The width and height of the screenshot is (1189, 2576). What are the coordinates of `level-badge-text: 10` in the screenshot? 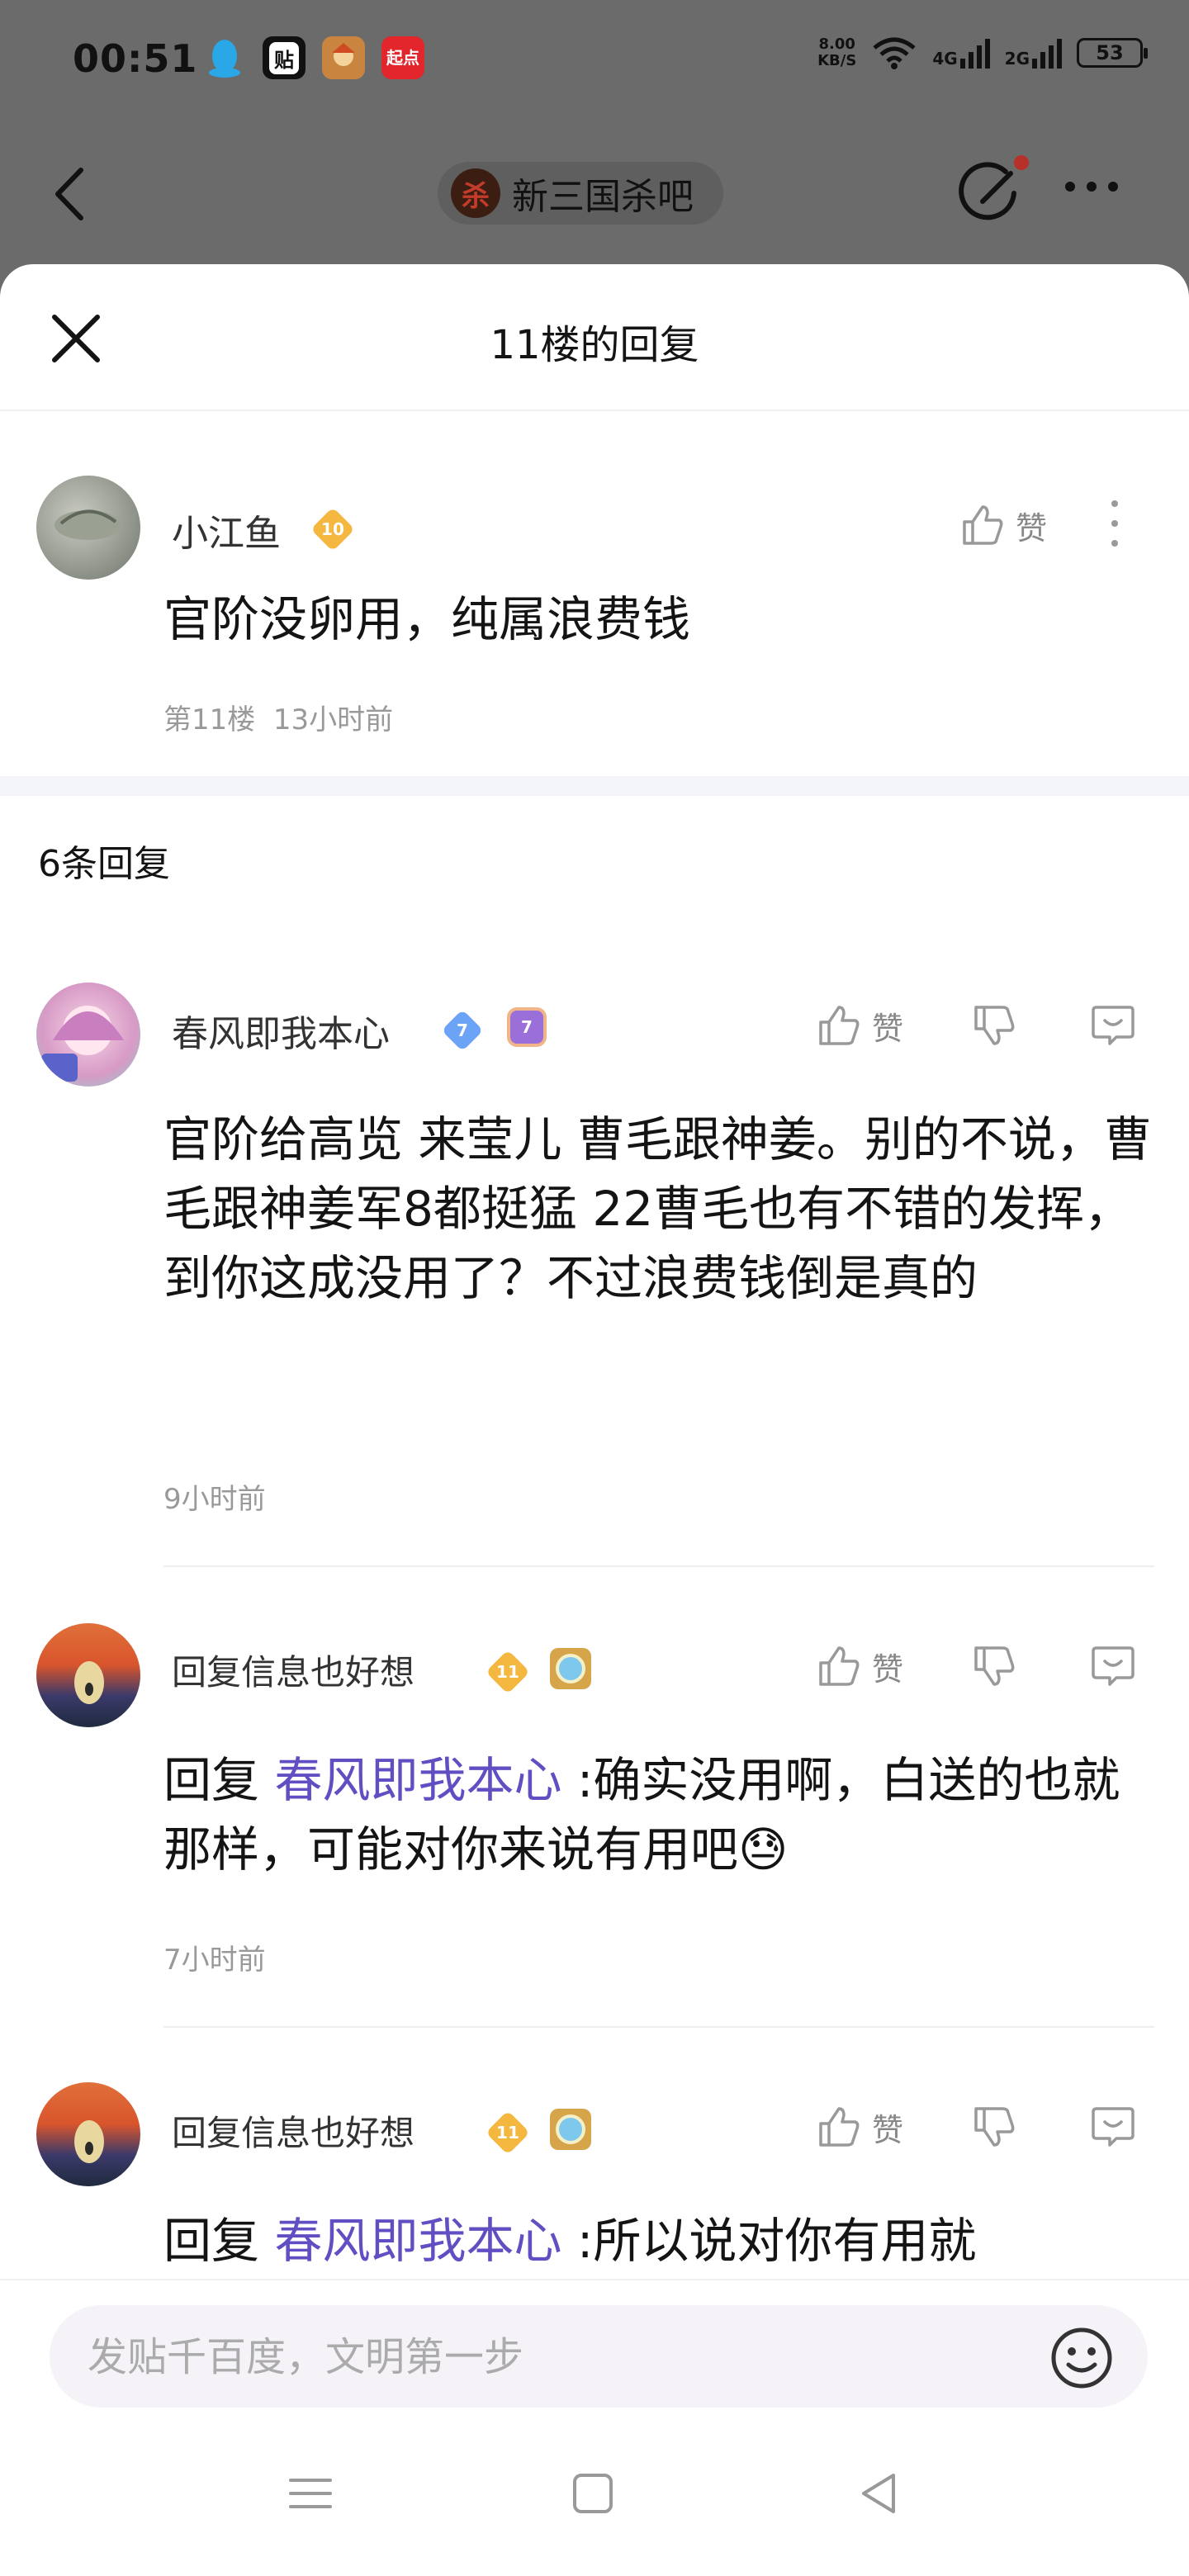 It's located at (332, 529).